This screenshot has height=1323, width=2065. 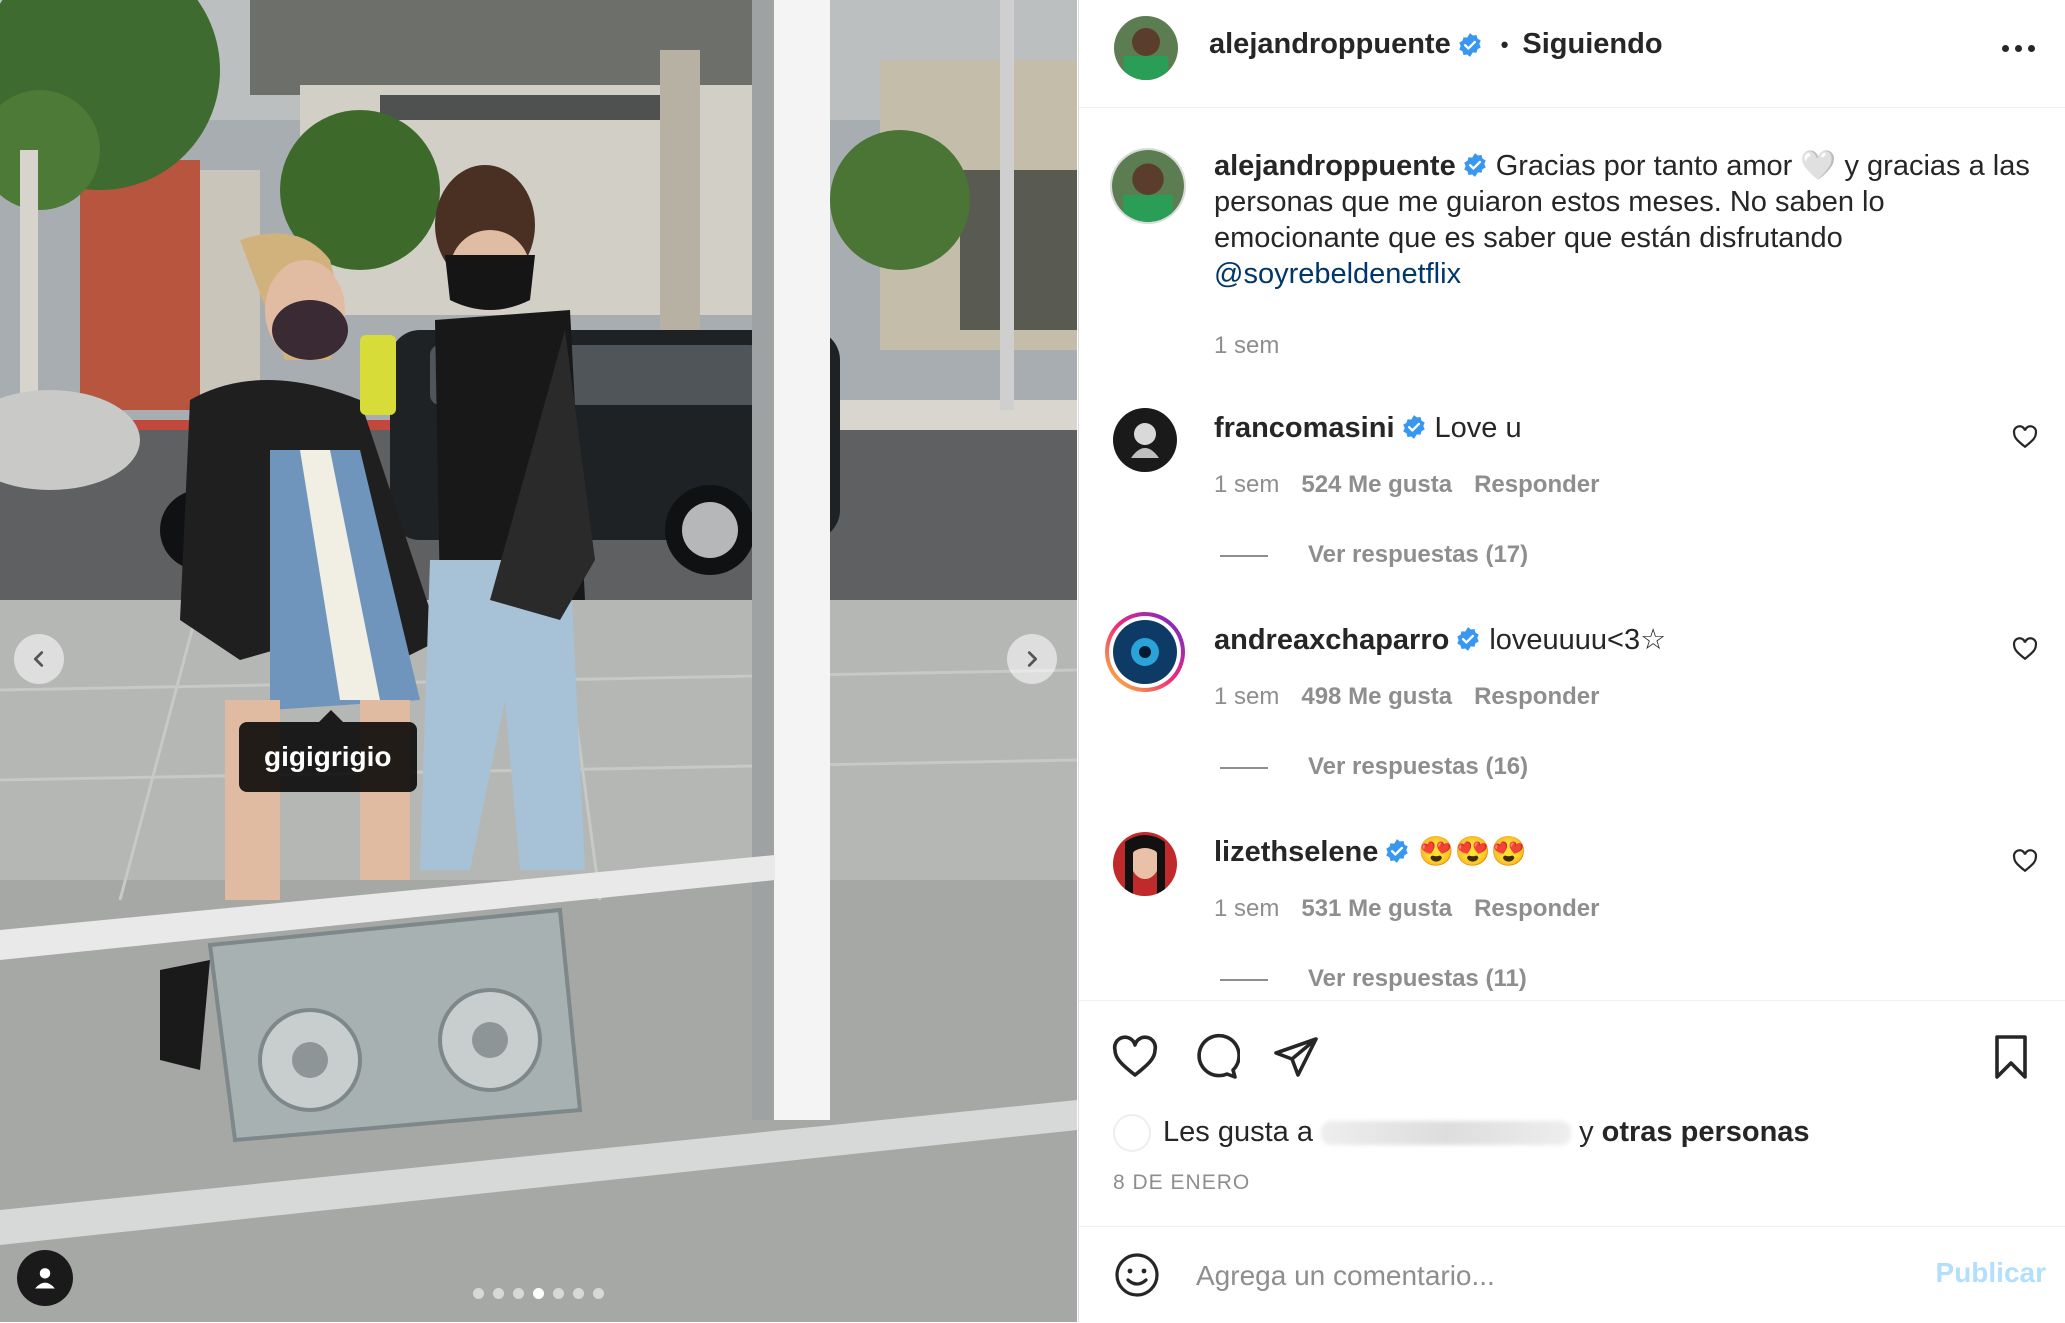 I want to click on comment-meta: 1 sem 498 Me gusta Responder, so click(x=1417, y=697).